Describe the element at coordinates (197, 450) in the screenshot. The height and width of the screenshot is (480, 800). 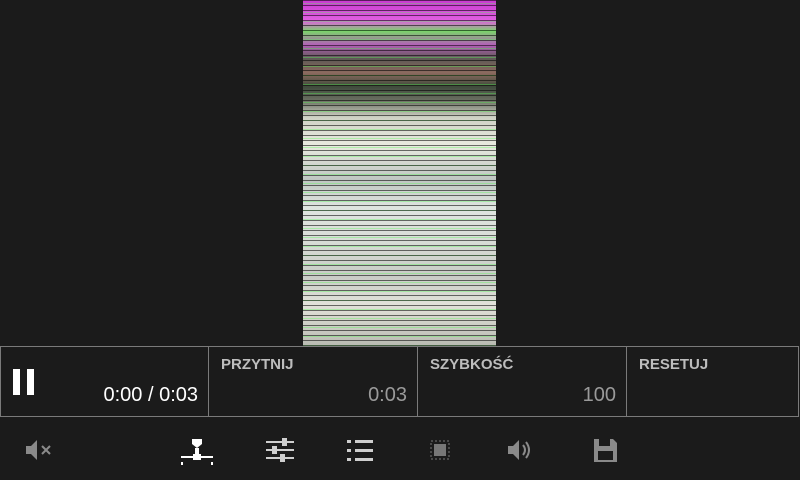
I see `trim-marker-icon` at that location.